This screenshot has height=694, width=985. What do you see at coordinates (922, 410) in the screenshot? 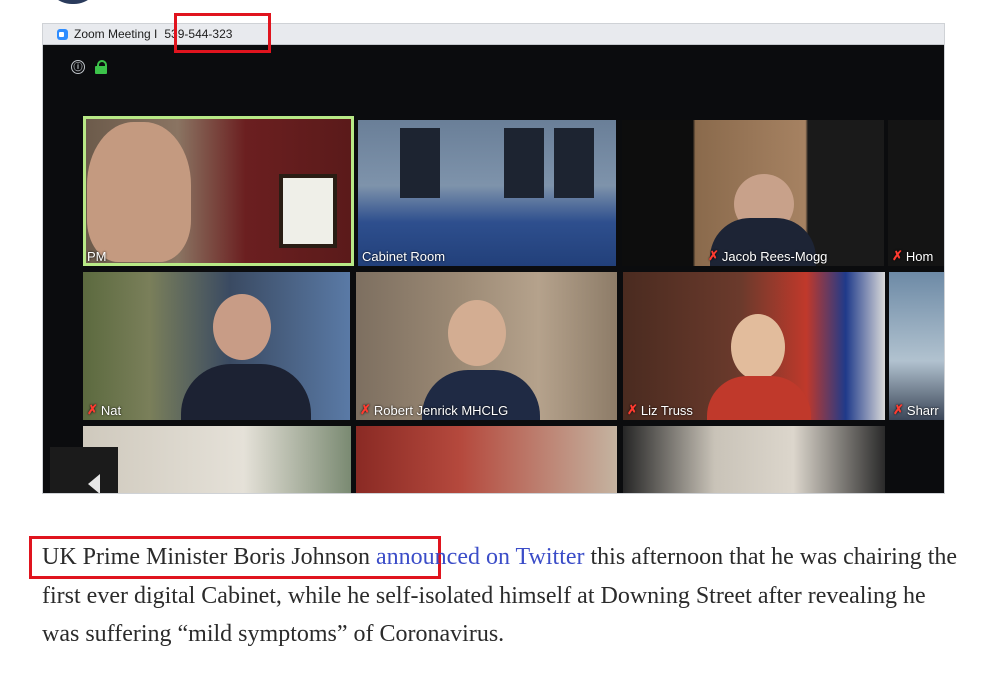
I see `participant-label: Sharr` at bounding box center [922, 410].